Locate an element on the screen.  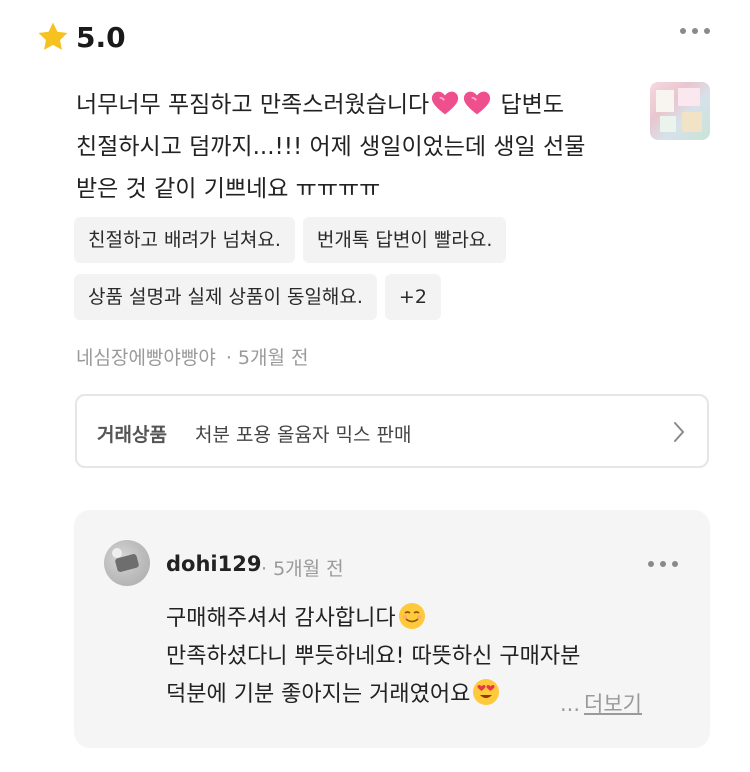
reply-time: · 5개월 전 is located at coordinates (302, 569).